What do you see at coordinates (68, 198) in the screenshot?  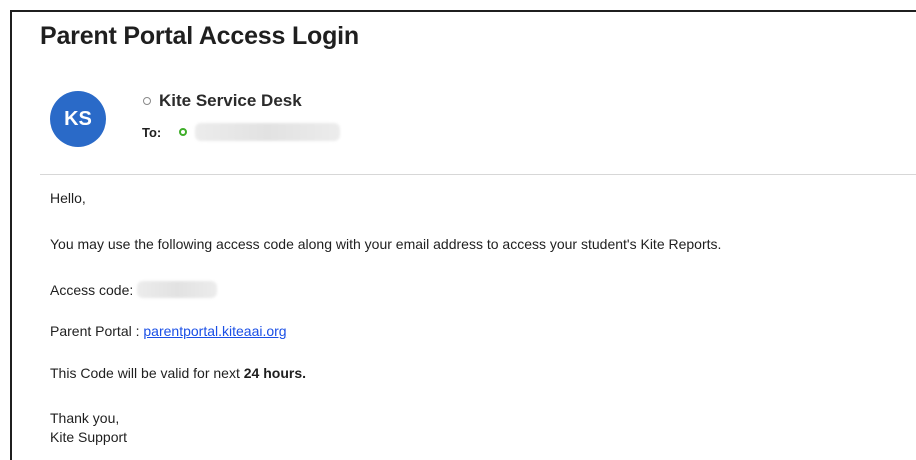 I see `greeting-text: Hello,` at bounding box center [68, 198].